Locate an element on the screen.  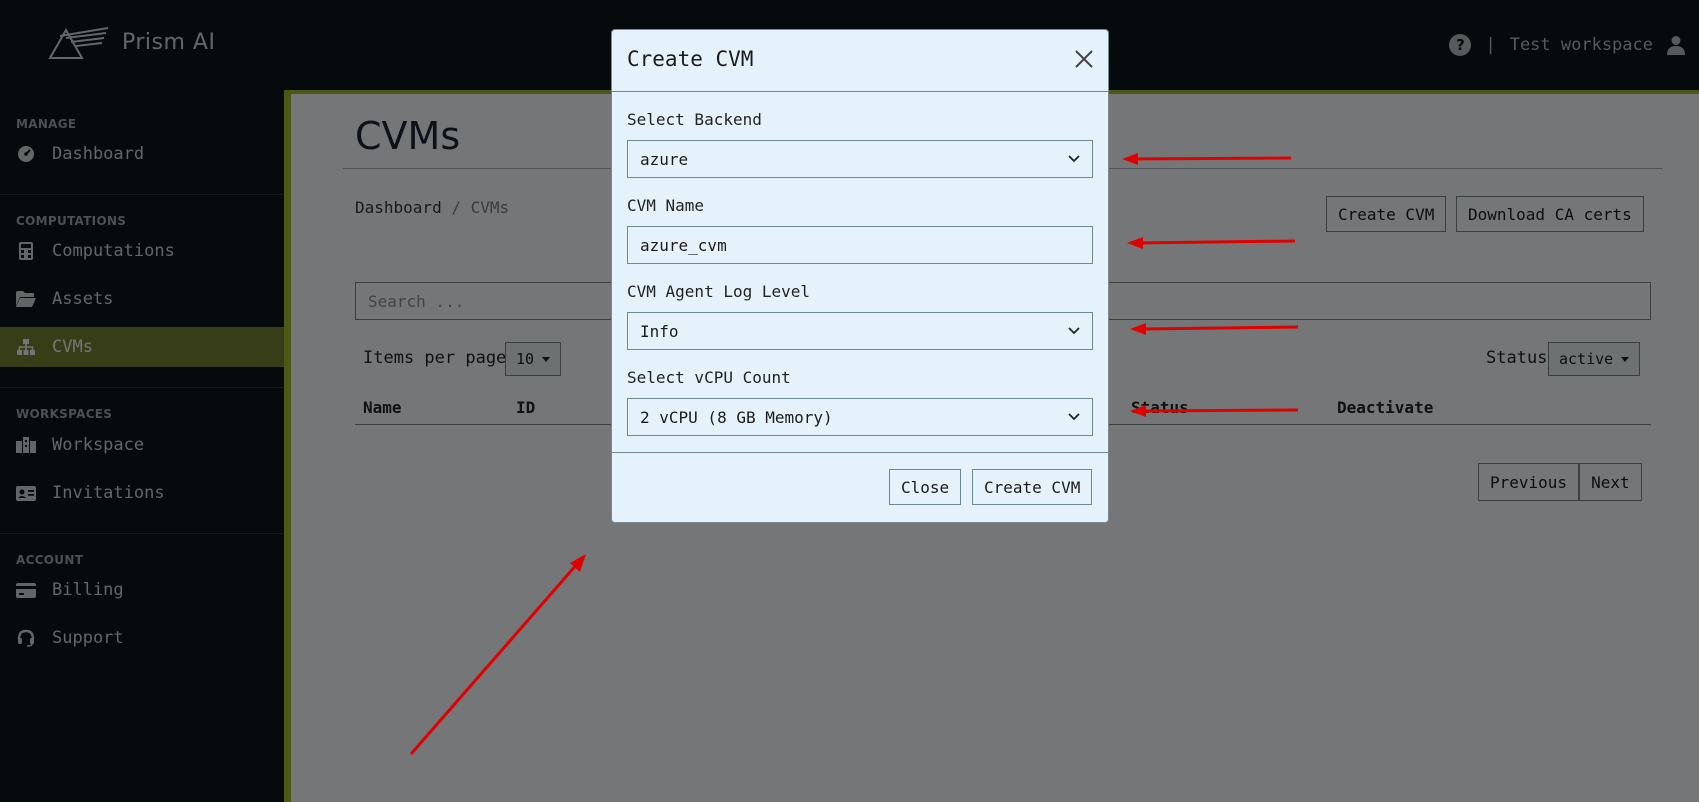
cvm-name-input: azure_cvm is located at coordinates (860, 245).